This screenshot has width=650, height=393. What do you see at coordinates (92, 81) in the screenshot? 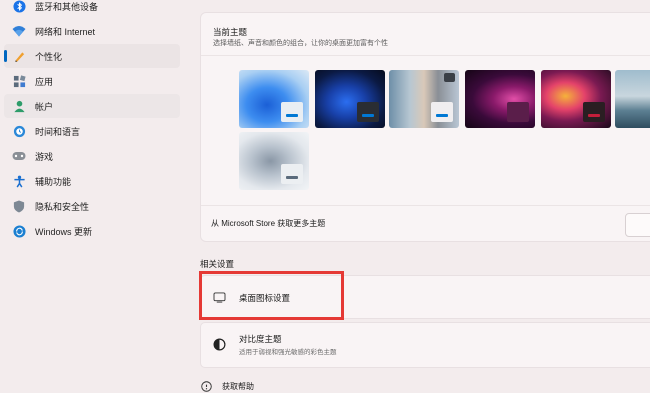
I see `sidebar-item-apps: 应用` at bounding box center [92, 81].